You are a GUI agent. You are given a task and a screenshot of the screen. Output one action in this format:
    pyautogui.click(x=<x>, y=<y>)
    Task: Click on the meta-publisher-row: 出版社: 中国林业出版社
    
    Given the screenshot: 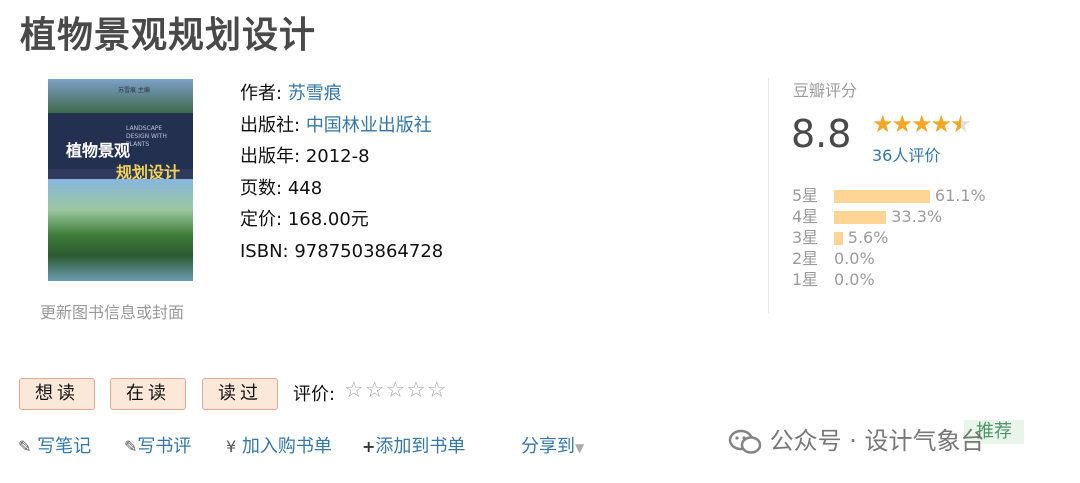 What is the action you would take?
    pyautogui.click(x=341, y=126)
    